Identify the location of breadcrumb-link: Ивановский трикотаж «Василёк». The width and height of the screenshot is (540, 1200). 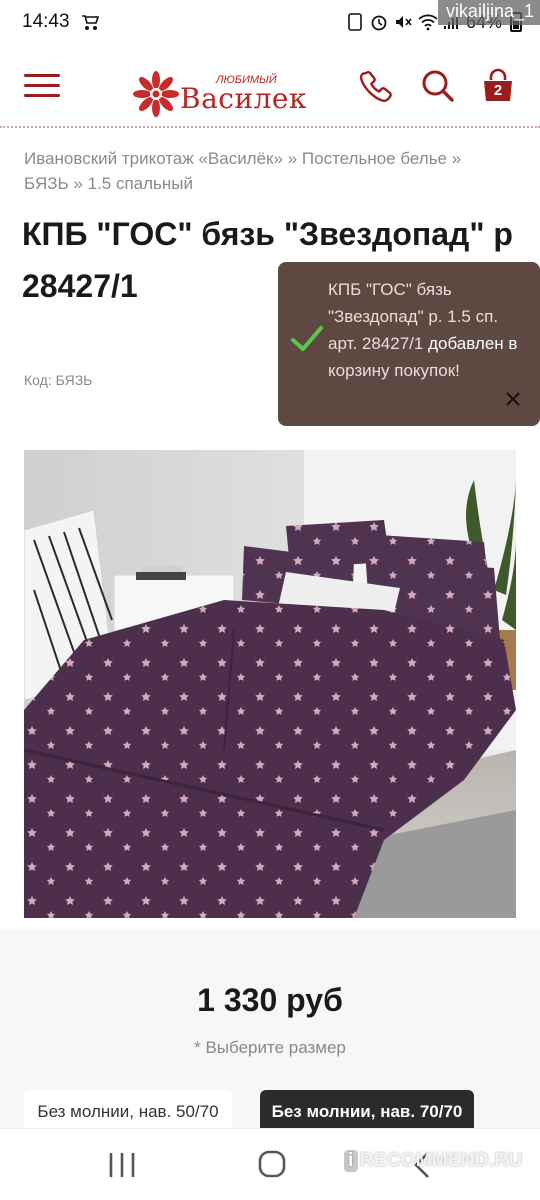
(153, 158).